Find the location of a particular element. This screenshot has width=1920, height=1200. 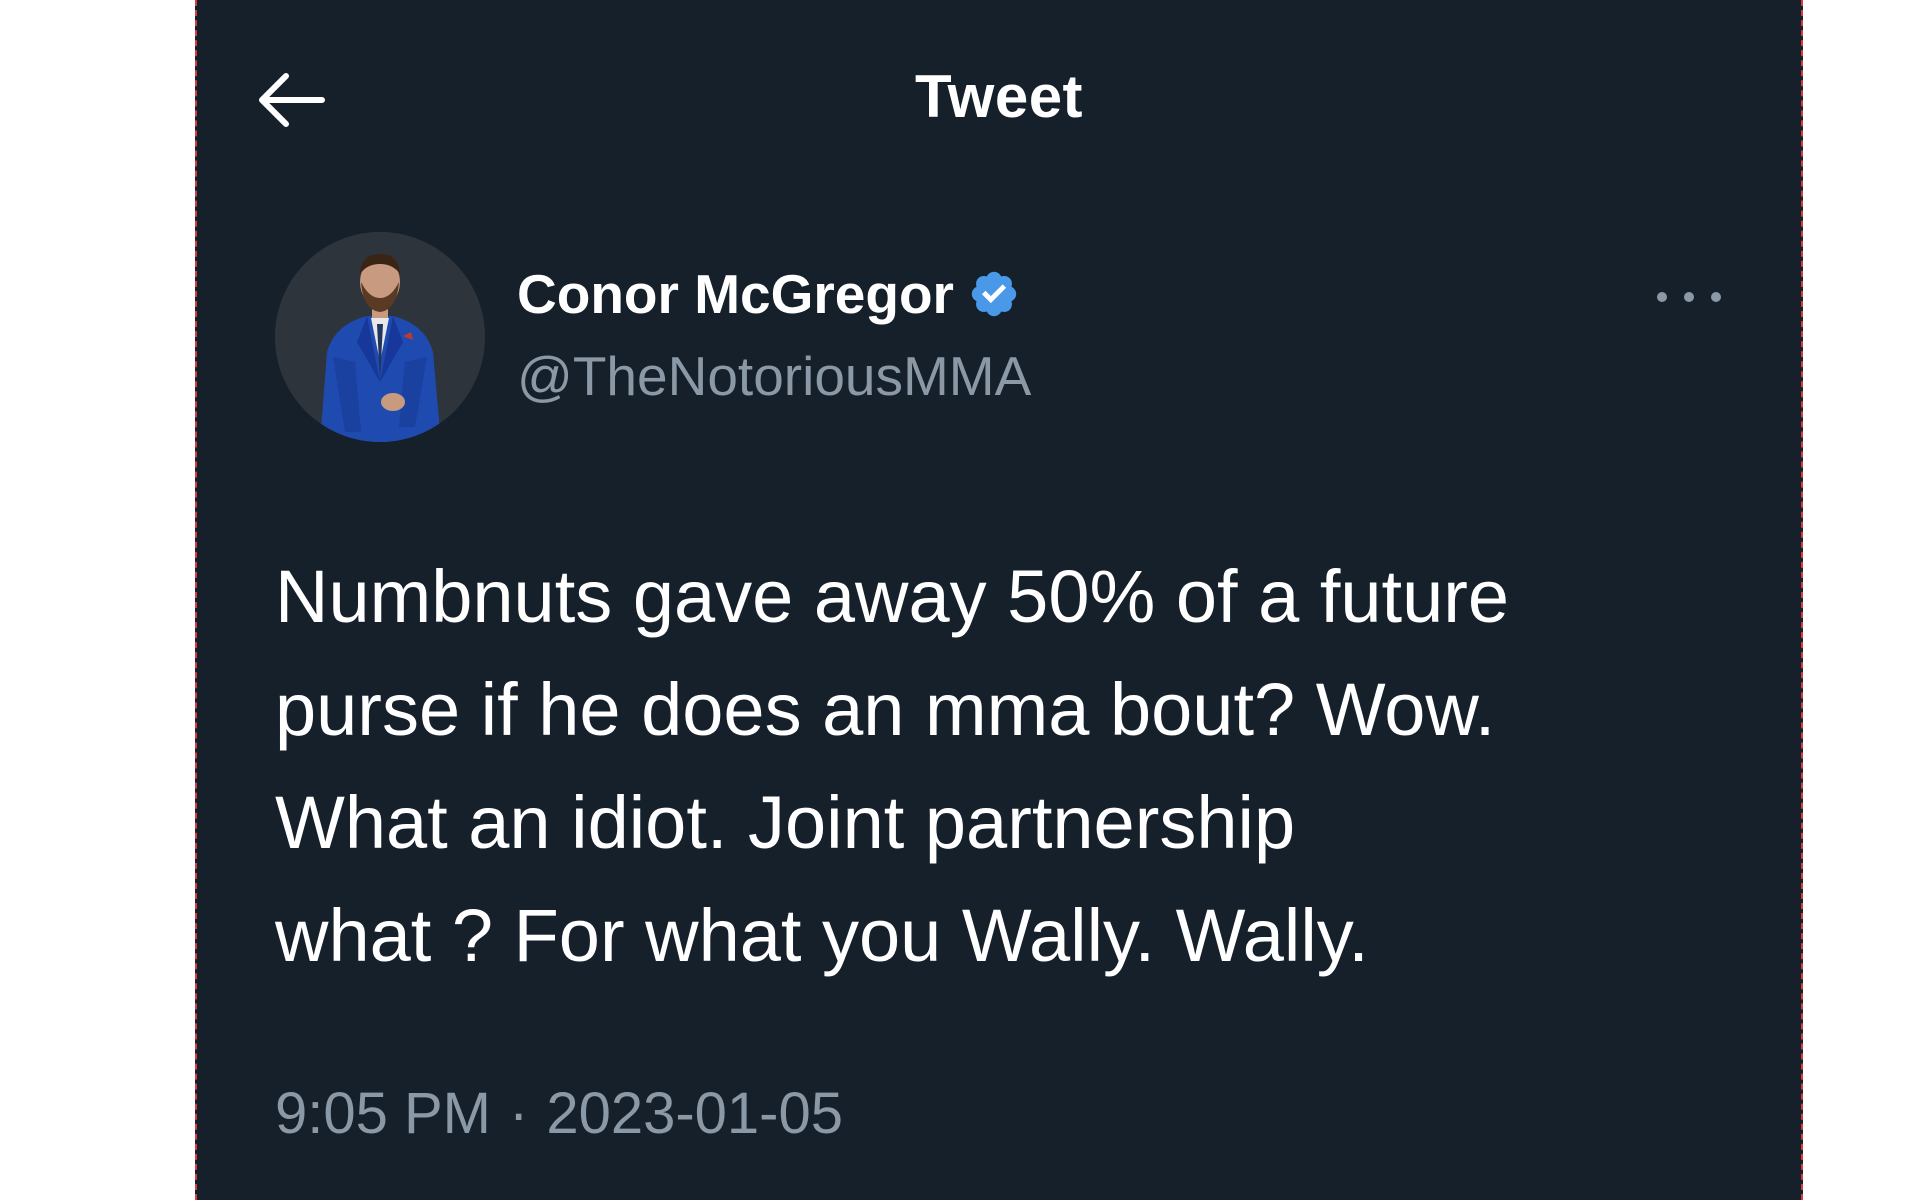

tweet-time: 9:05 PM is located at coordinates (383, 1113).